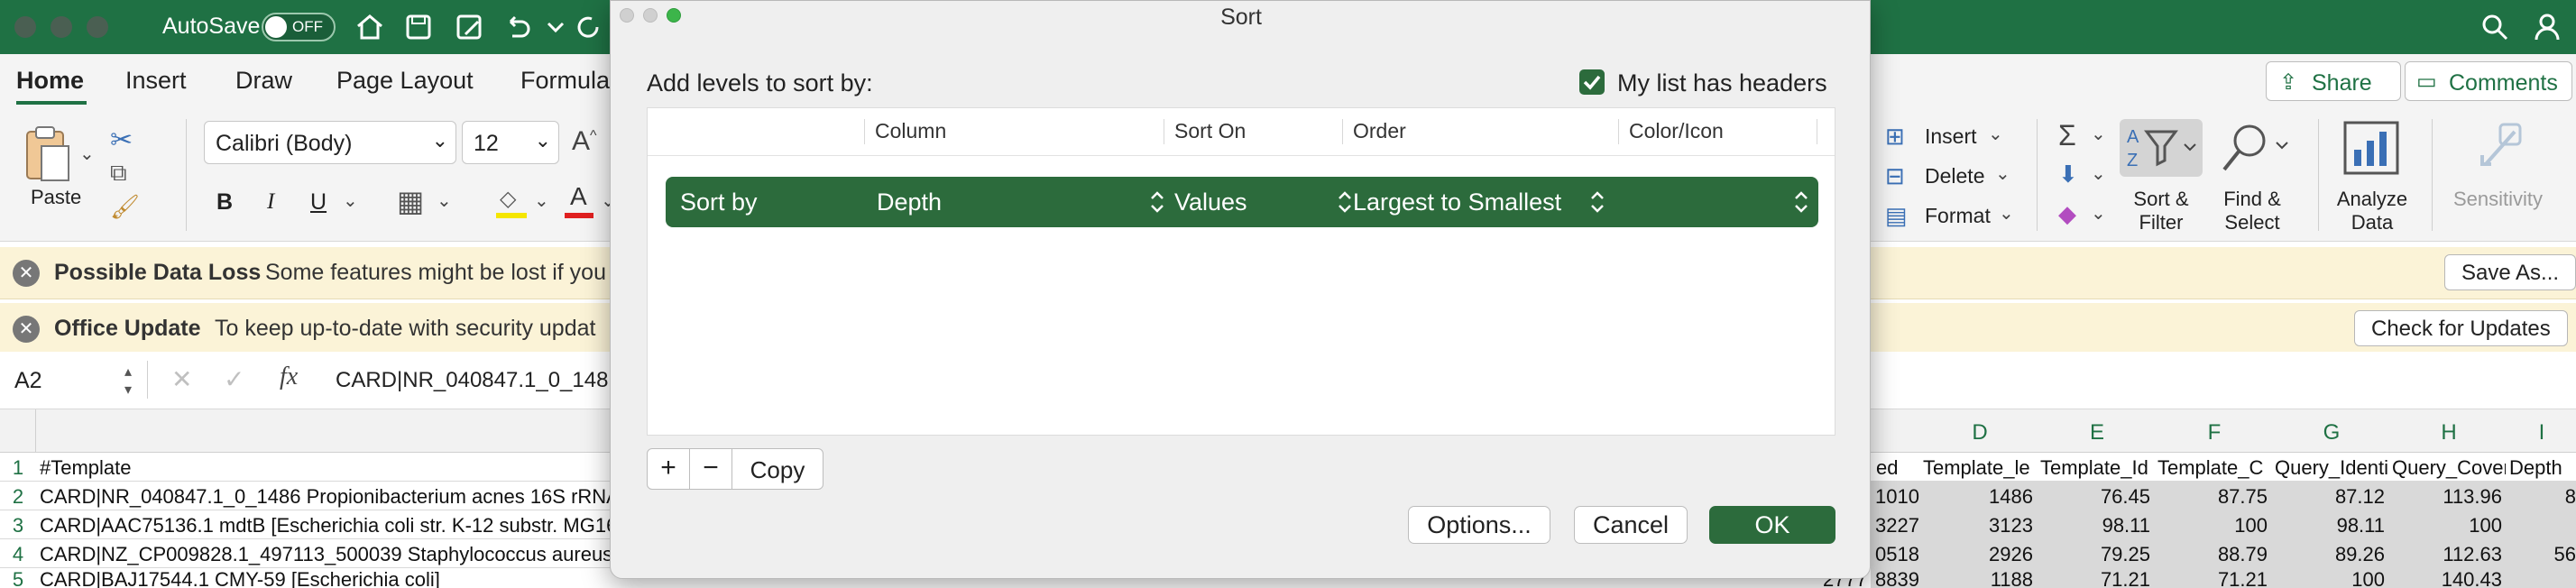 The image size is (2576, 588). I want to click on cell-h1: Query_Cover, so click(2449, 468).